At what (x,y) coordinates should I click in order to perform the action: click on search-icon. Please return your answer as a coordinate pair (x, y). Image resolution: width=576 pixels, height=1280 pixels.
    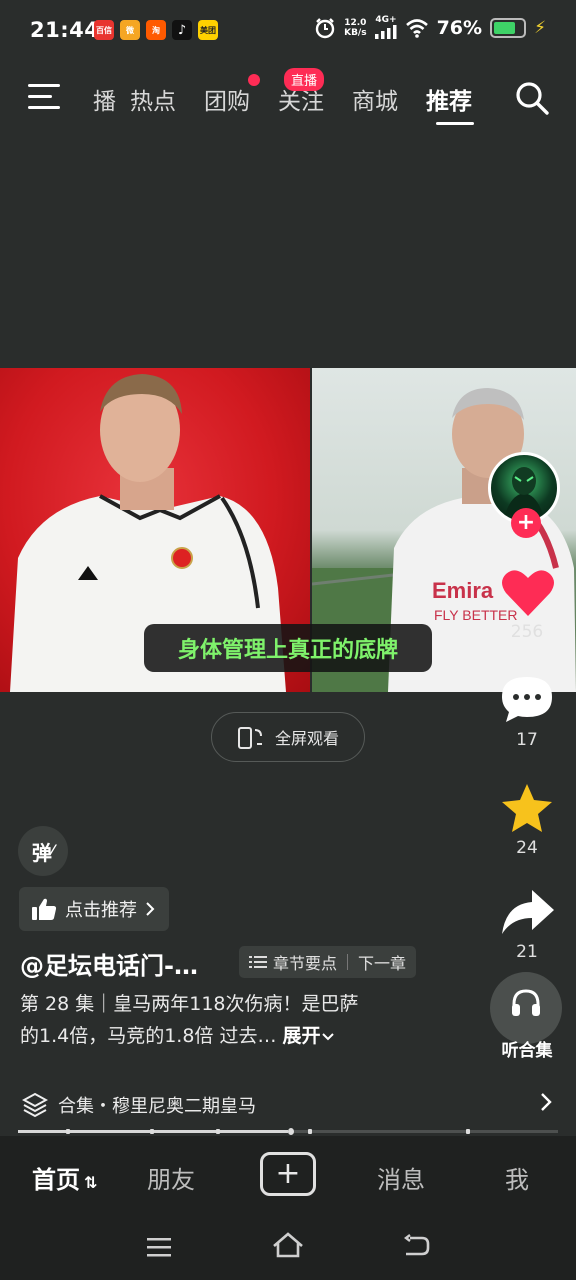
    Looking at the image, I should click on (532, 98).